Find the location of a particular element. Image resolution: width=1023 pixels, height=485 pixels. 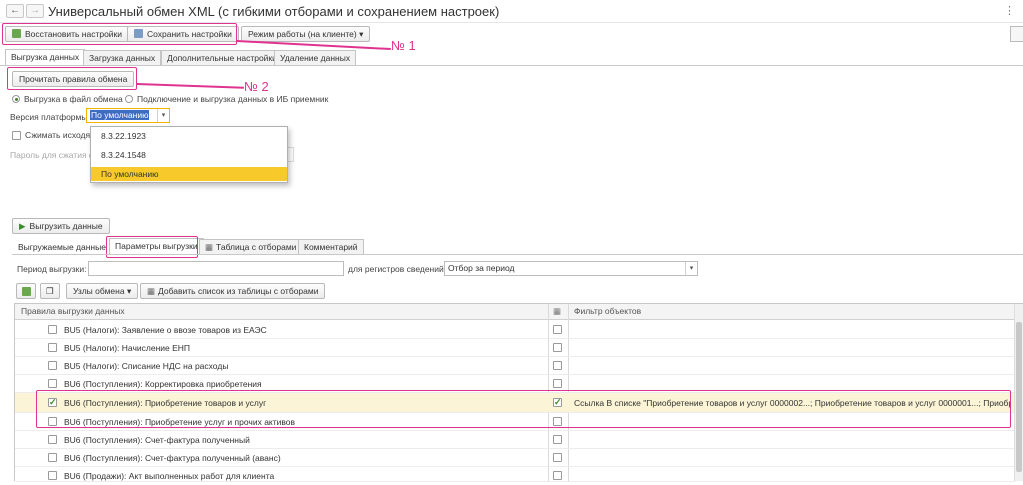

tab-import: Загрузка данных is located at coordinates (122, 57).